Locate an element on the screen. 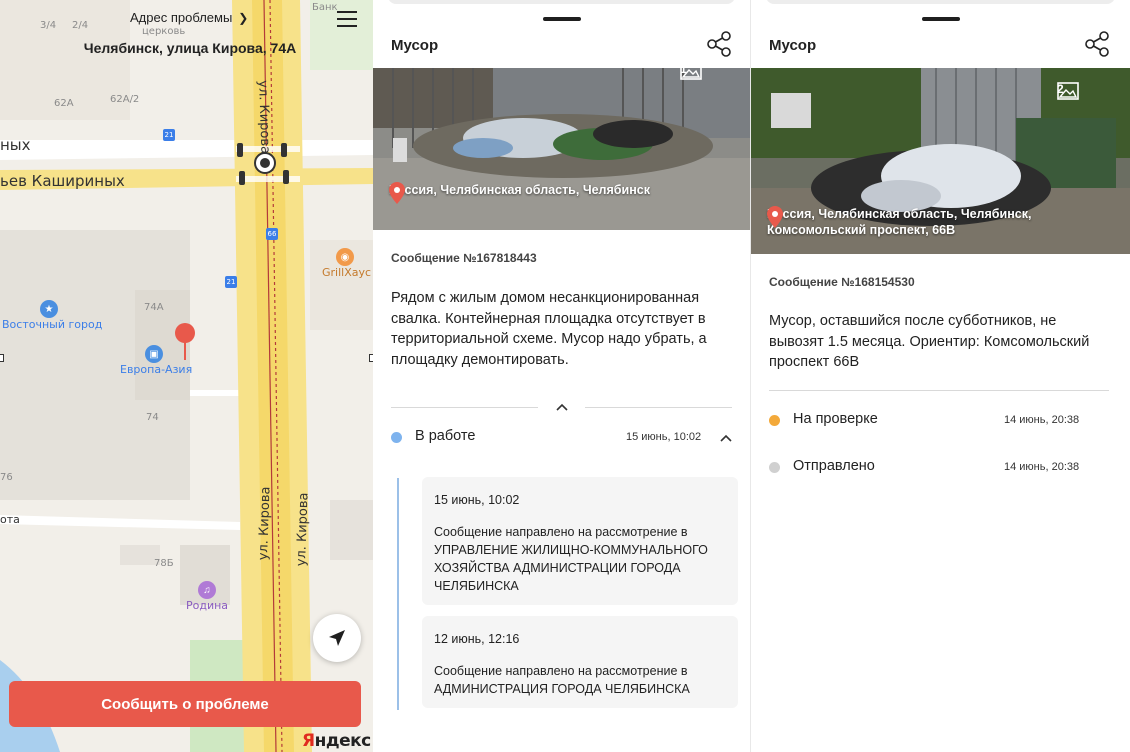  yandex-logo-letter: Я is located at coordinates (308, 741).